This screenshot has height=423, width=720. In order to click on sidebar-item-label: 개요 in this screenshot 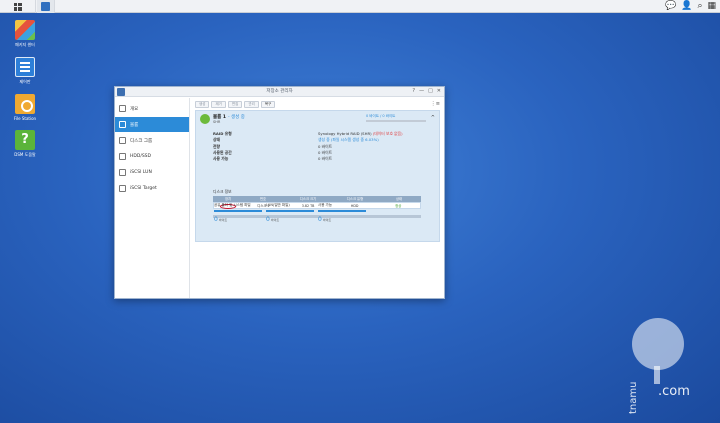, I will do `click(134, 109)`.